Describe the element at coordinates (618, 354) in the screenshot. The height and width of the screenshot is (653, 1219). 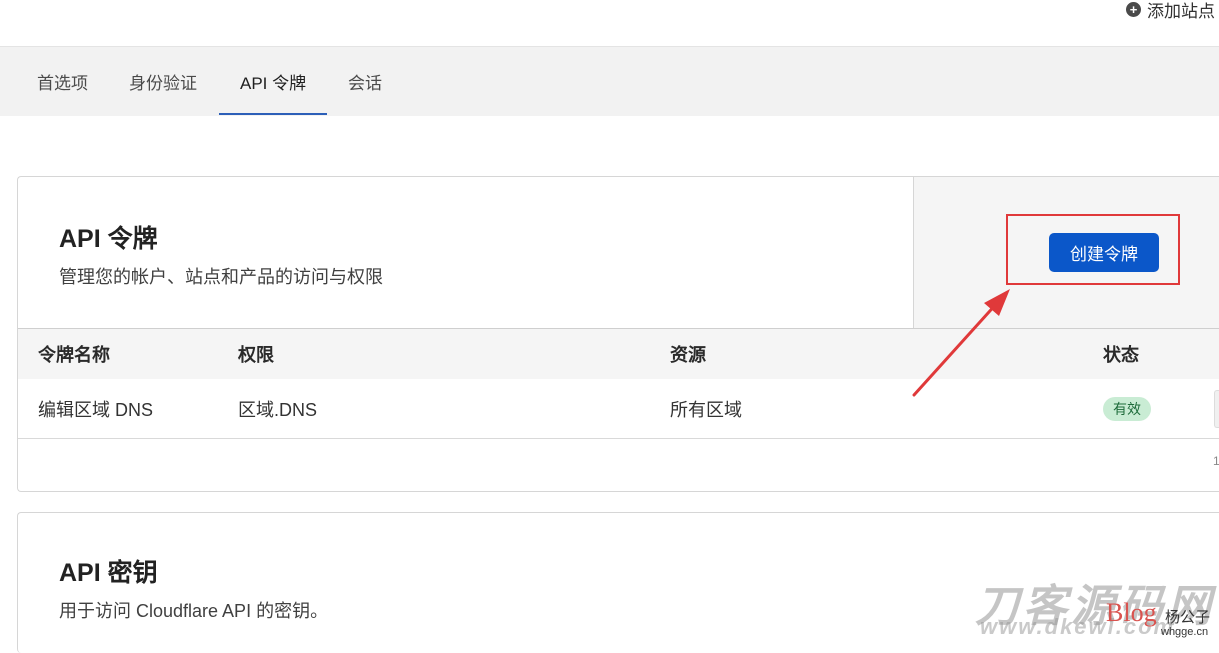
I see `tokens-table-header: 令牌名称 权限 资源 状态` at that location.